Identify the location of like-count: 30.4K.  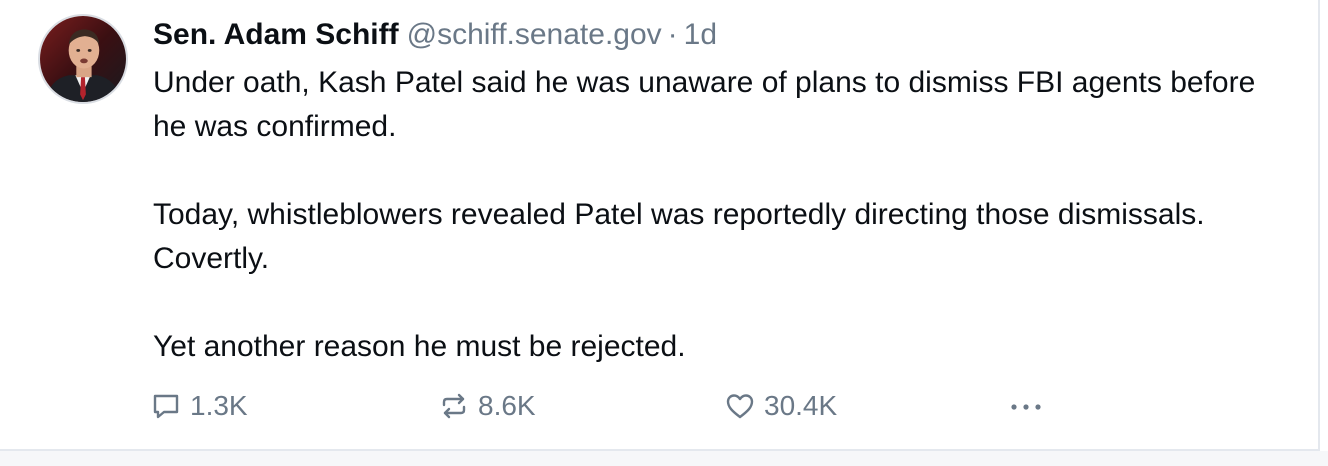
(801, 405).